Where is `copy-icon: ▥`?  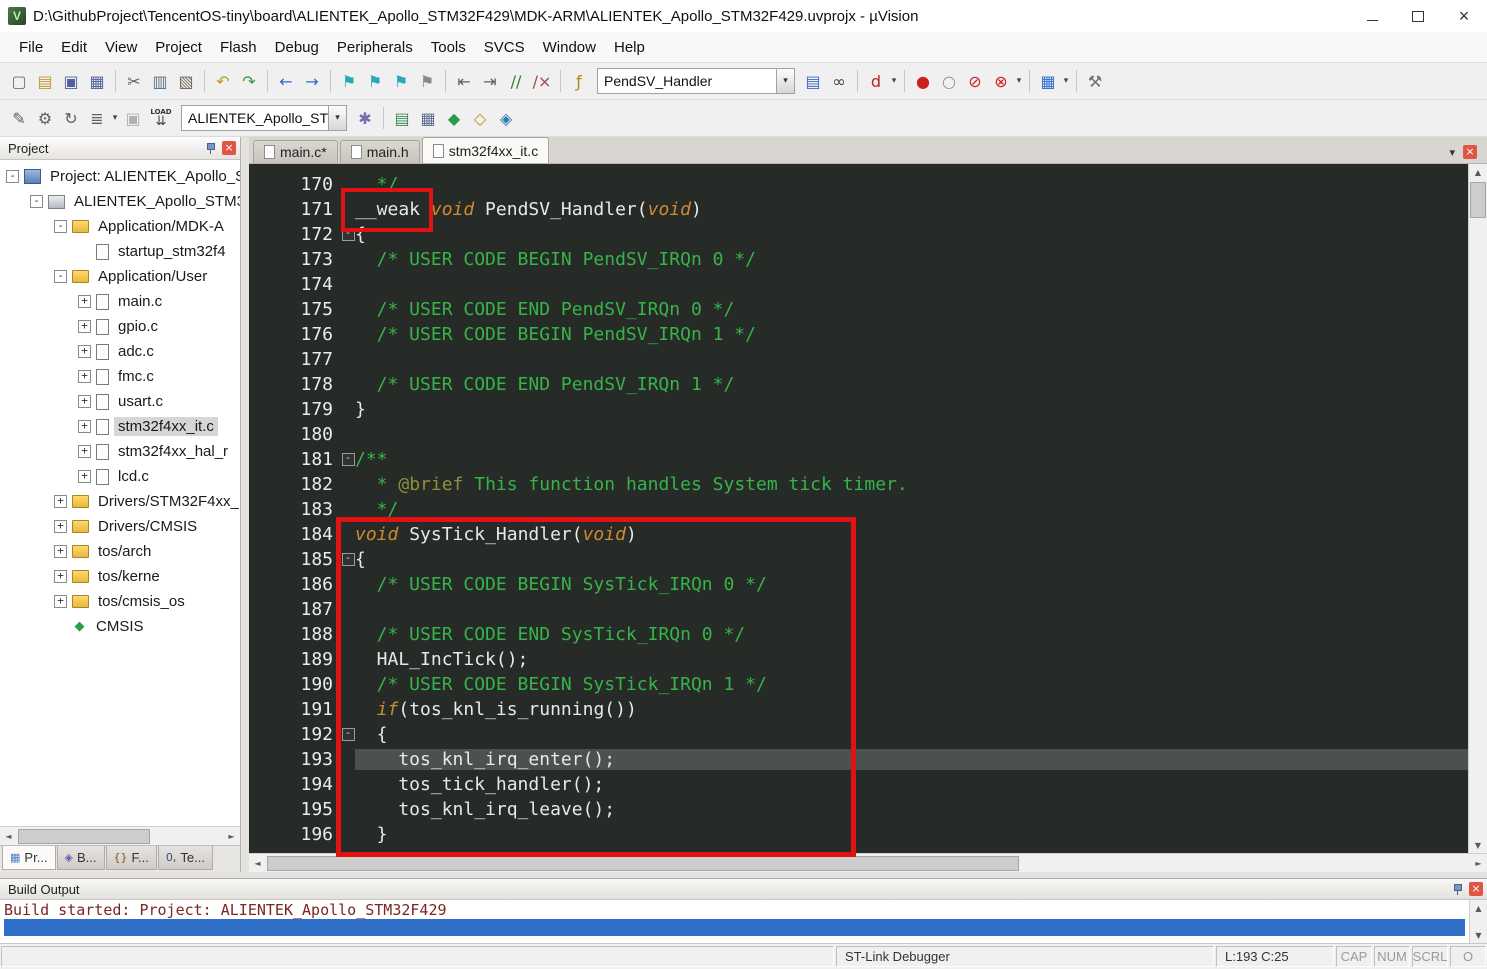 copy-icon: ▥ is located at coordinates (160, 81).